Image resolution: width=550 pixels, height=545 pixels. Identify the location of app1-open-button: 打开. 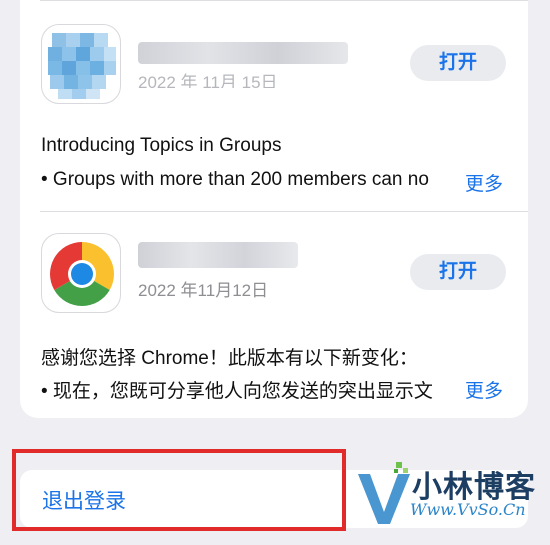
(458, 63).